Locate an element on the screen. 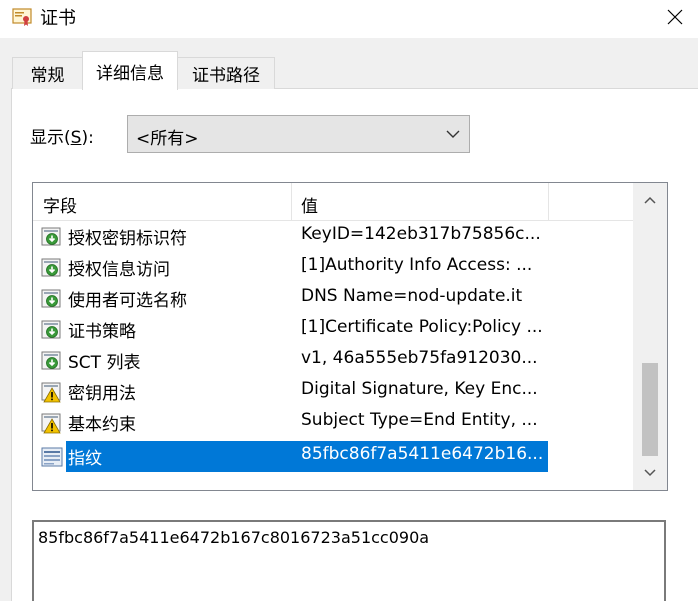 The width and height of the screenshot is (698, 601). list-header: 字段 值 is located at coordinates (333, 202).